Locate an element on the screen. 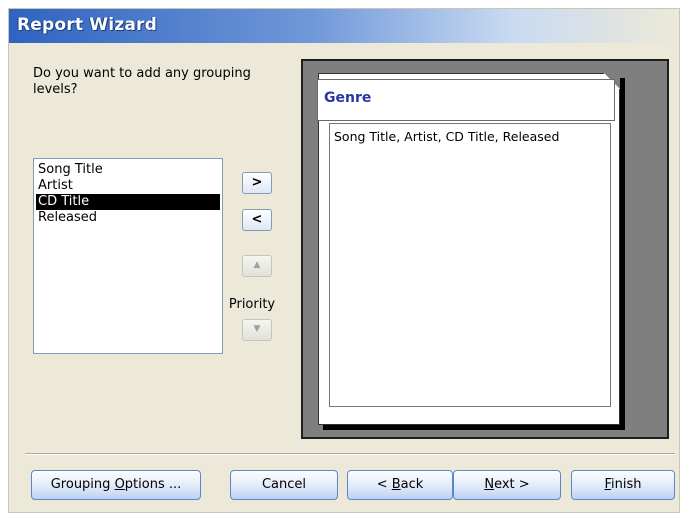  grouping-question: Do you want to add any grouping levels? is located at coordinates (142, 81).